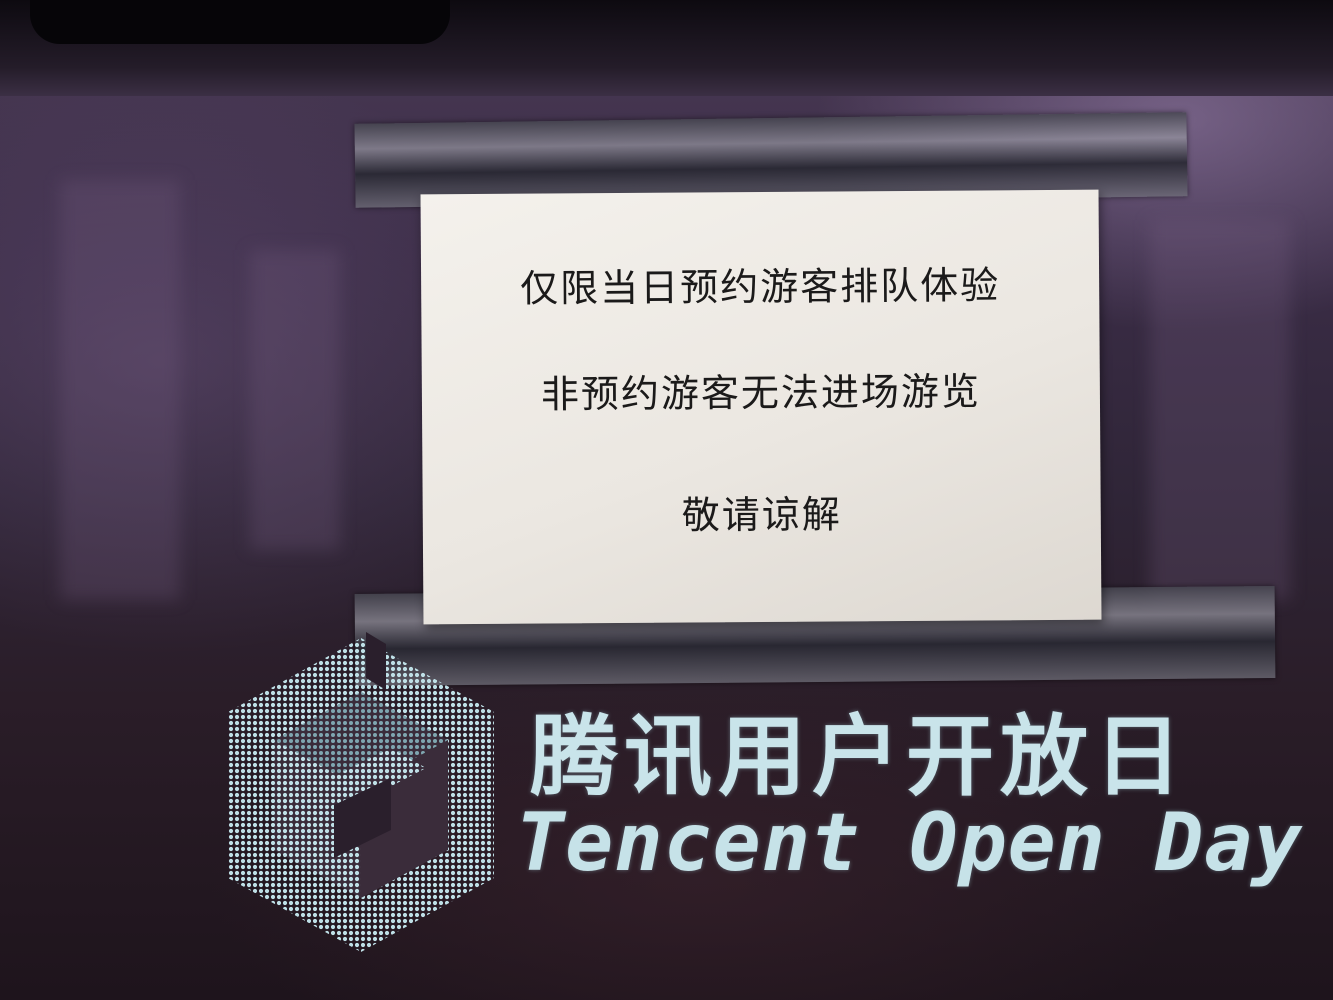 The width and height of the screenshot is (1333, 1000). Describe the element at coordinates (240, 22) in the screenshot. I see `top-frame-edge` at that location.